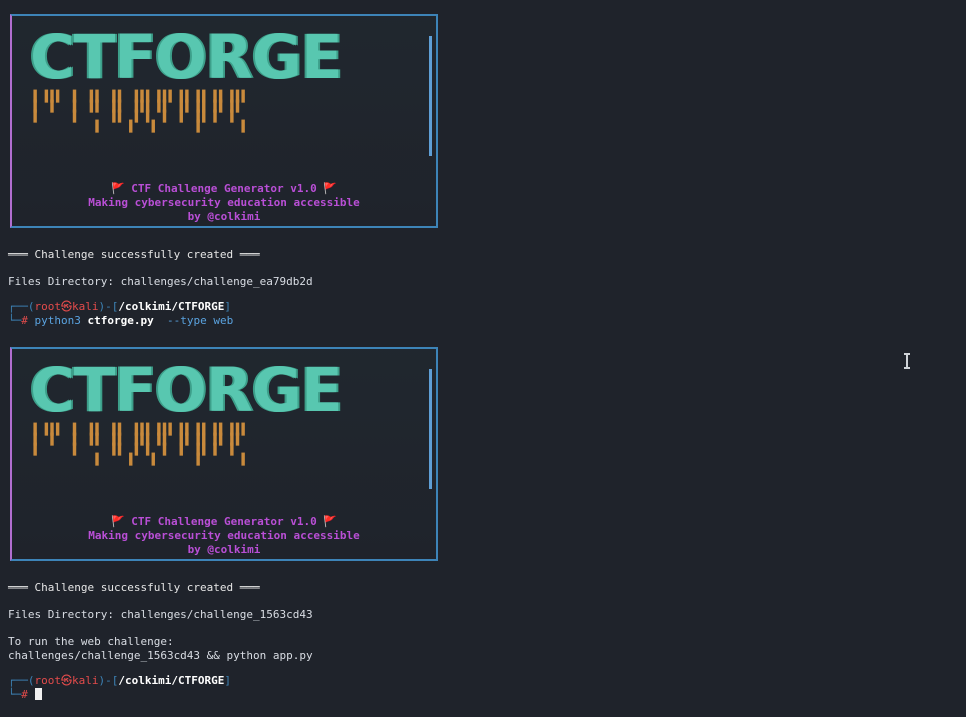 The image size is (966, 717). What do you see at coordinates (91, 641) in the screenshot?
I see `run-hint: To run the web challenge:` at bounding box center [91, 641].